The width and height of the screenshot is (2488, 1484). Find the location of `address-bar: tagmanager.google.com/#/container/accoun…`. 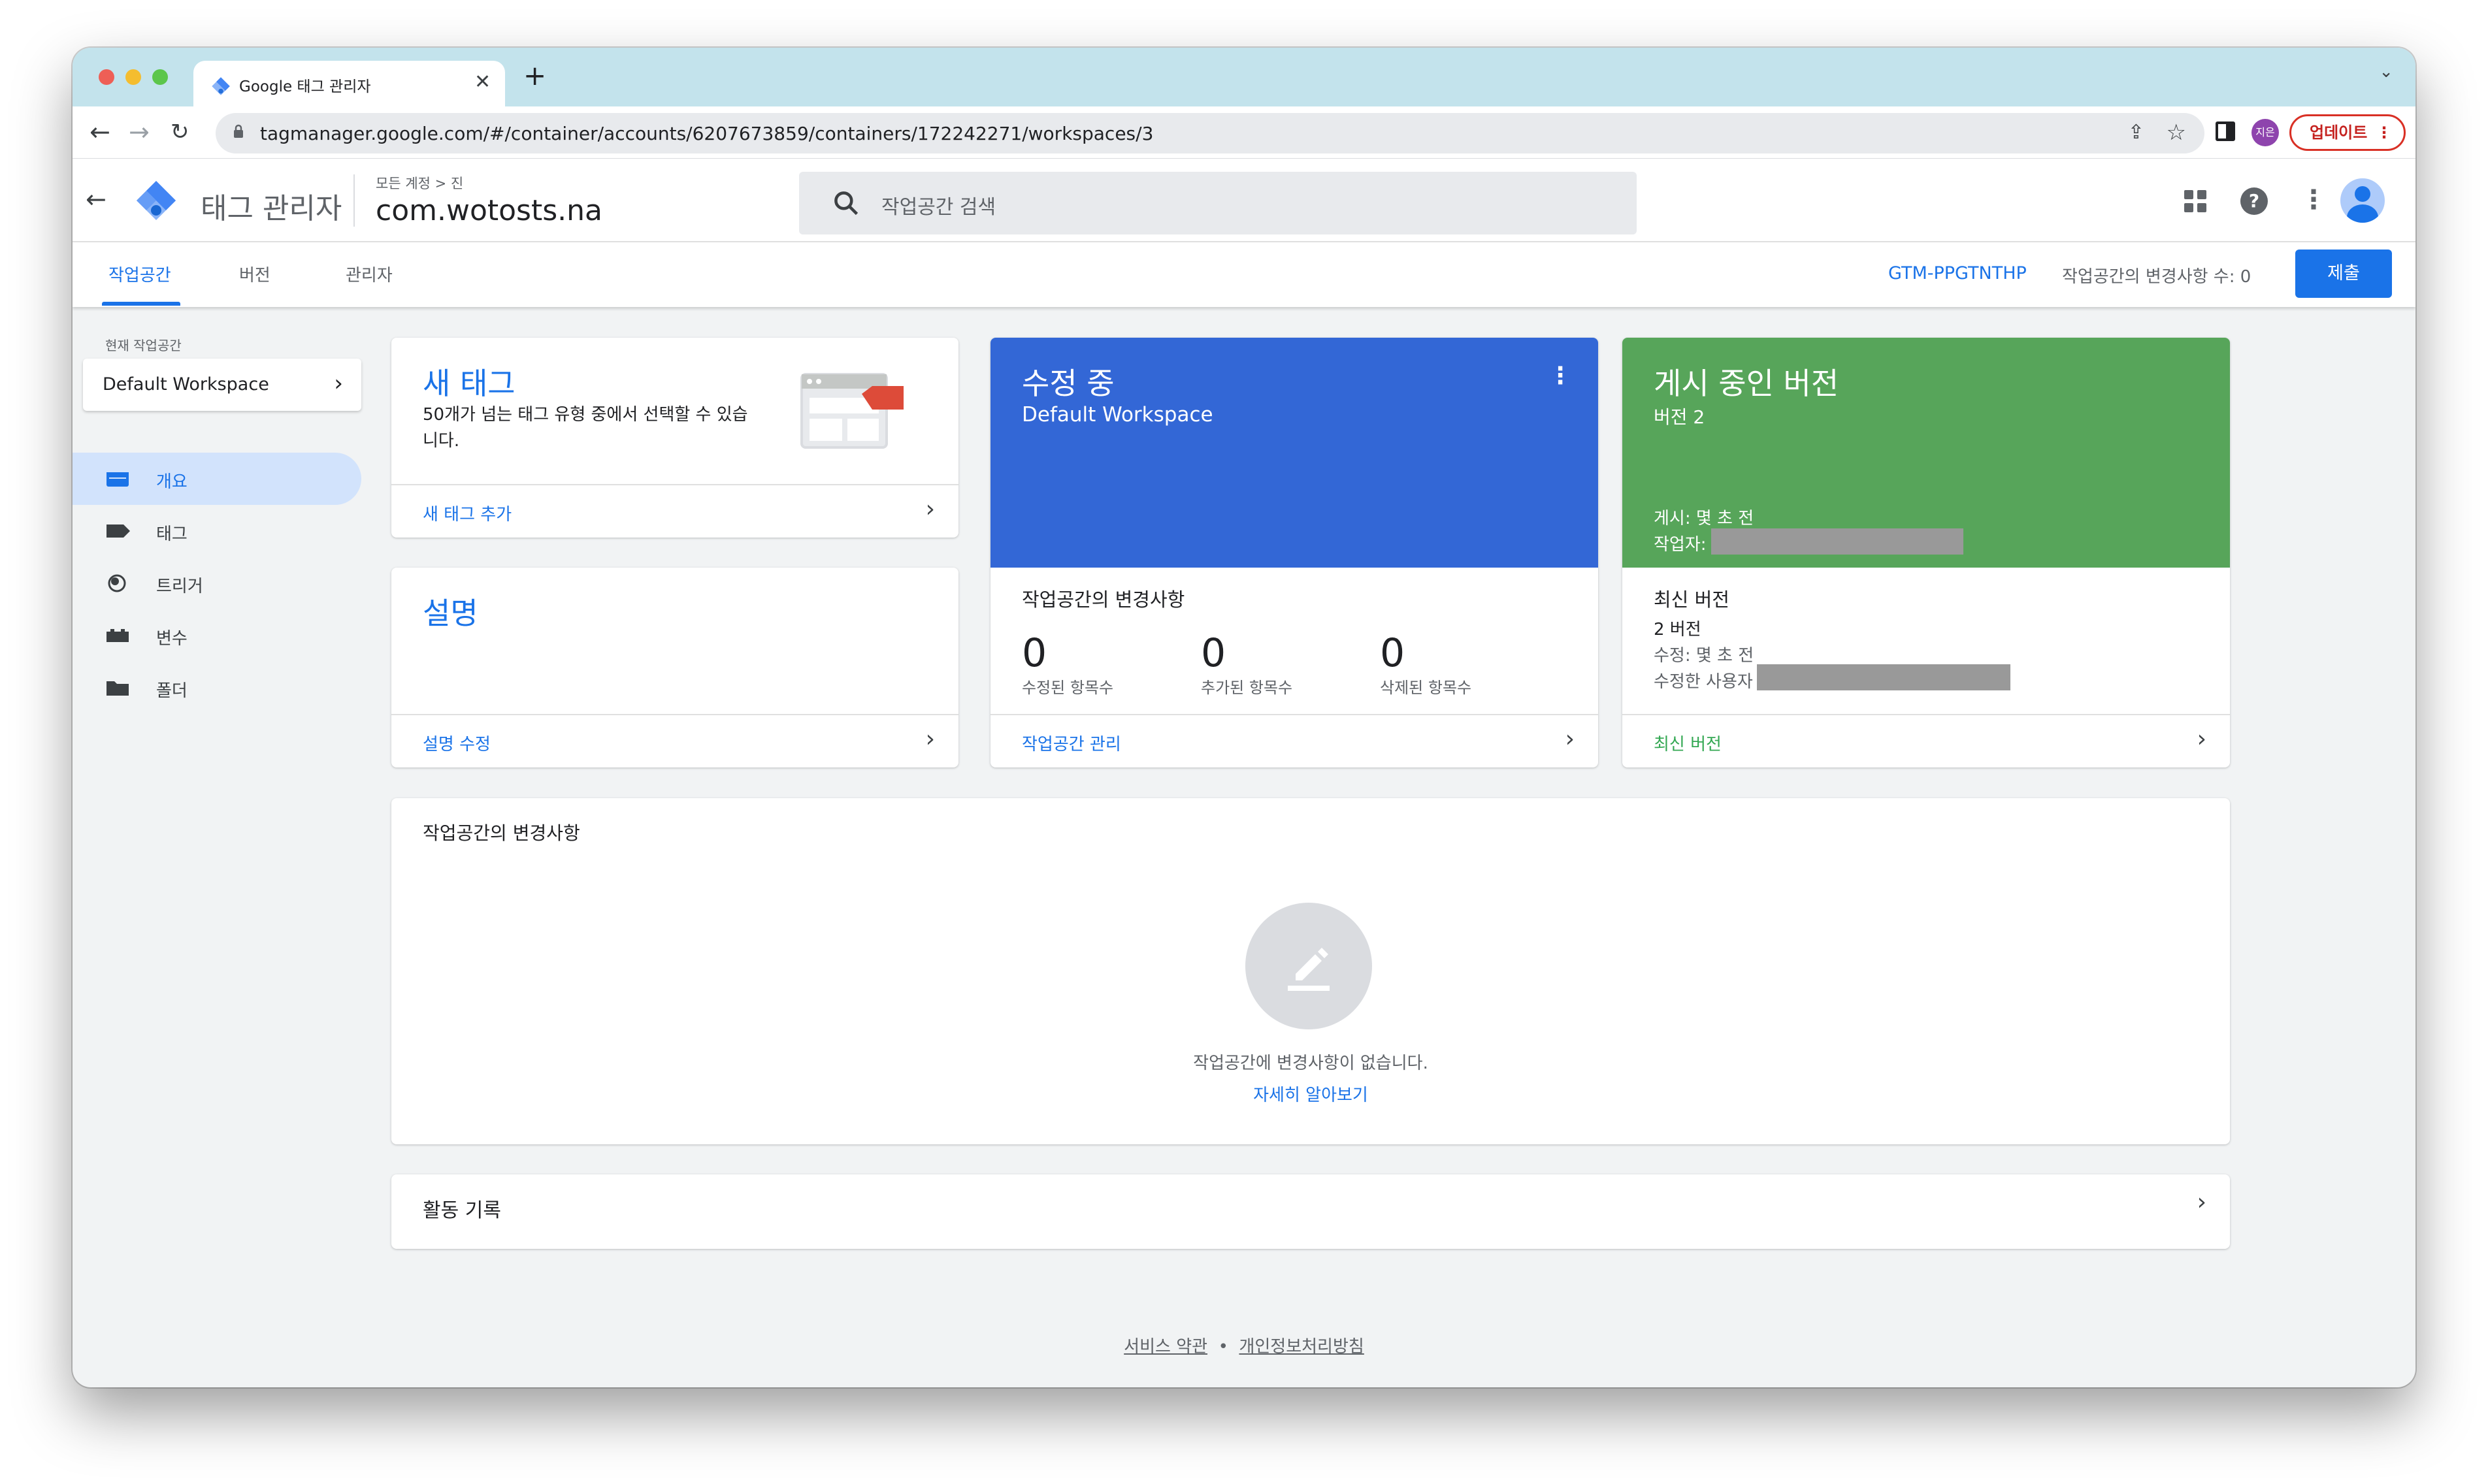

address-bar: tagmanager.google.com/#/container/accoun… is located at coordinates (1210, 133).